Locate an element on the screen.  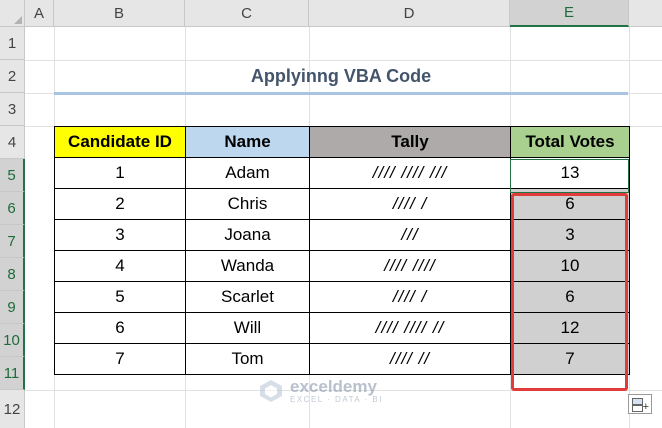
row-header-2: 2 is located at coordinates (12, 76).